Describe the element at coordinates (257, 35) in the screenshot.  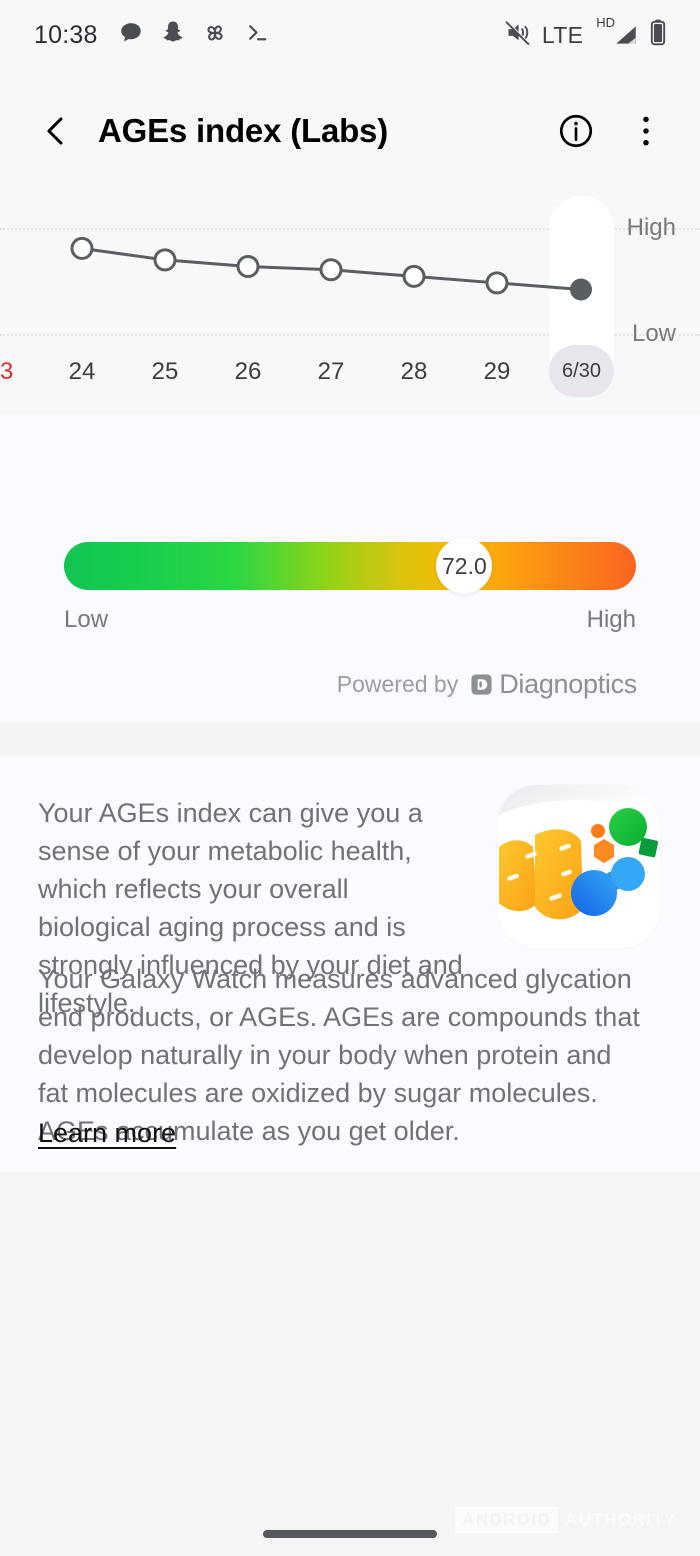
I see `terminal-icon` at that location.